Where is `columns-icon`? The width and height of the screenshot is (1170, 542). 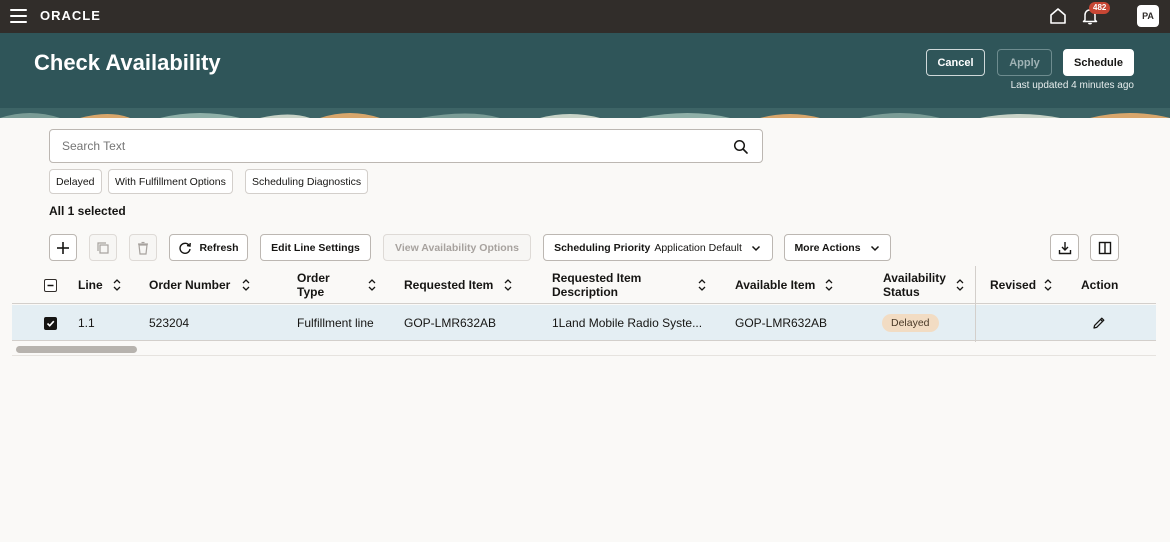
columns-icon is located at coordinates (1104, 247).